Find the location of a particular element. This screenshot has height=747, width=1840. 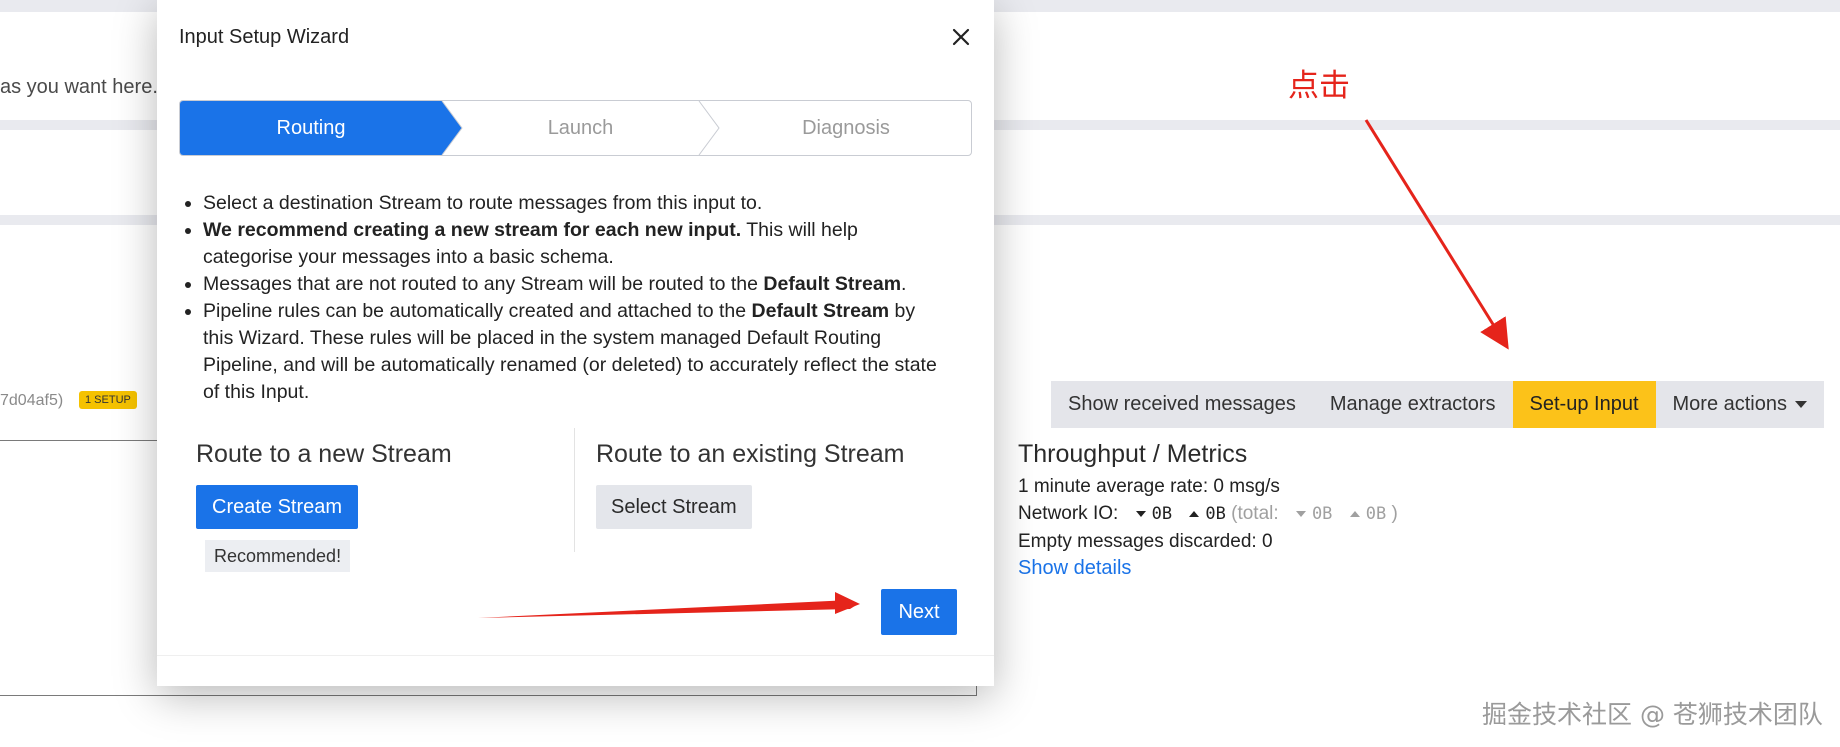

network-io-label: Network IO: is located at coordinates (1068, 513).